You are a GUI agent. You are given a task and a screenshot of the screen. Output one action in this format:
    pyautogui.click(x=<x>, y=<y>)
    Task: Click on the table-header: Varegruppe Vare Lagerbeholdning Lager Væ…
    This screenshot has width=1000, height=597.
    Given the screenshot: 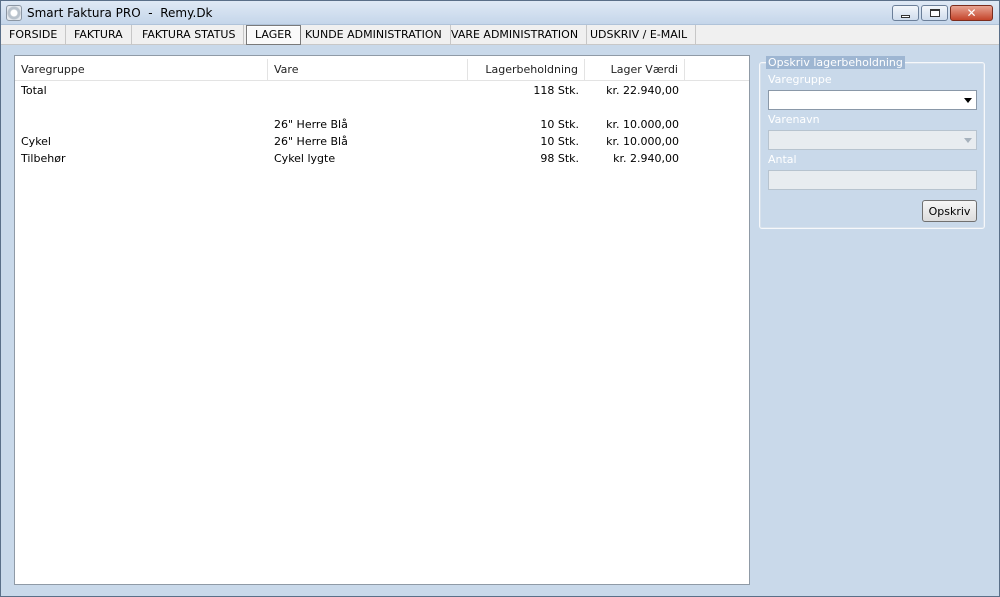 What is the action you would take?
    pyautogui.click(x=382, y=70)
    